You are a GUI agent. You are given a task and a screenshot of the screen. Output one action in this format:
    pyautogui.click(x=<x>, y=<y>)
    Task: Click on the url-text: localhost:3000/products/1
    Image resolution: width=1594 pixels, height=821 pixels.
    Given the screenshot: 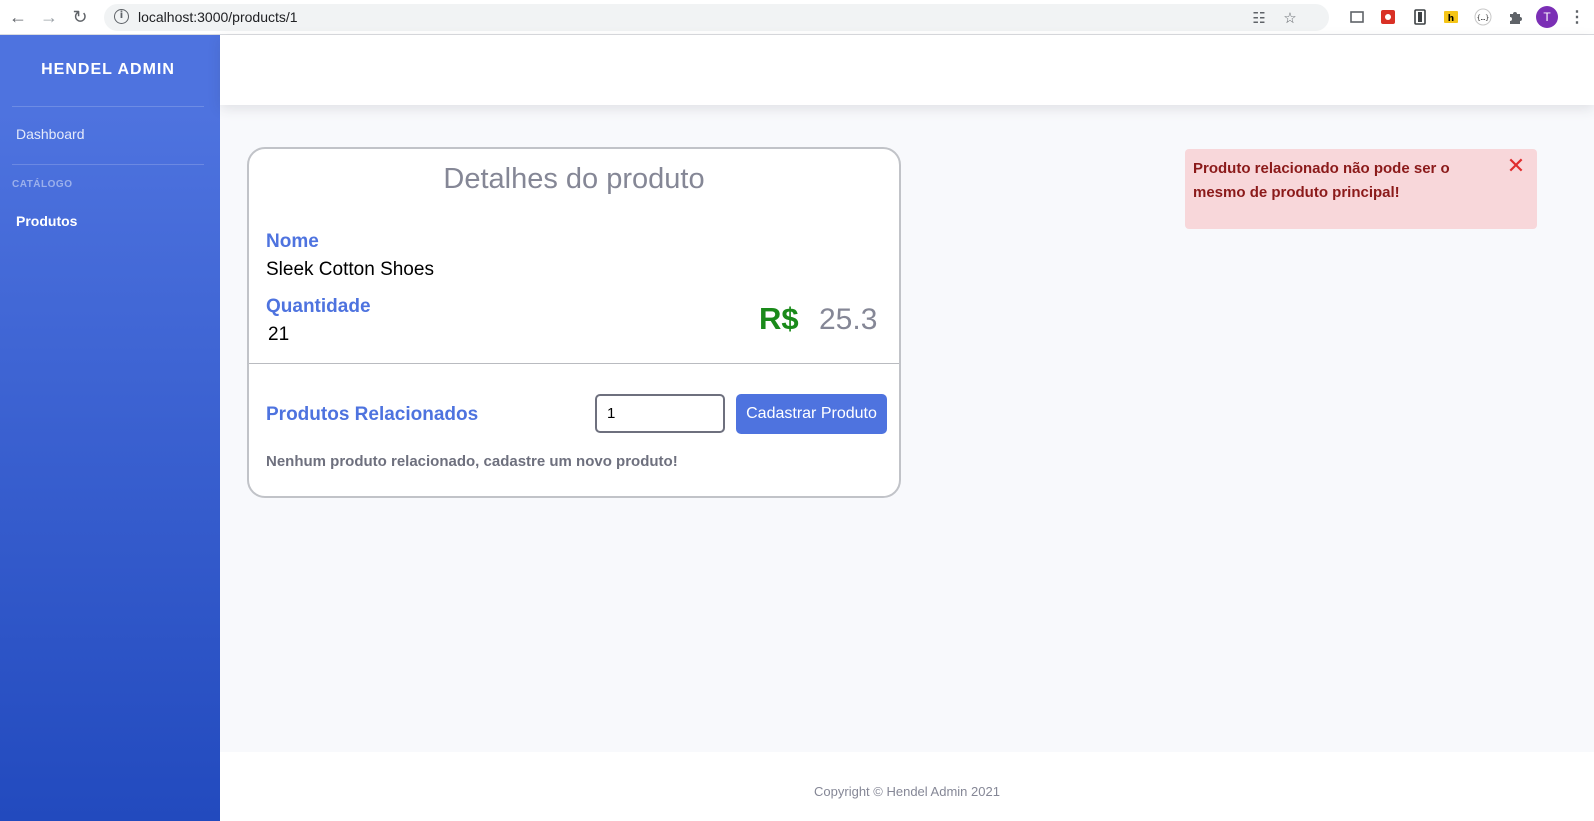 What is the action you would take?
    pyautogui.click(x=218, y=17)
    